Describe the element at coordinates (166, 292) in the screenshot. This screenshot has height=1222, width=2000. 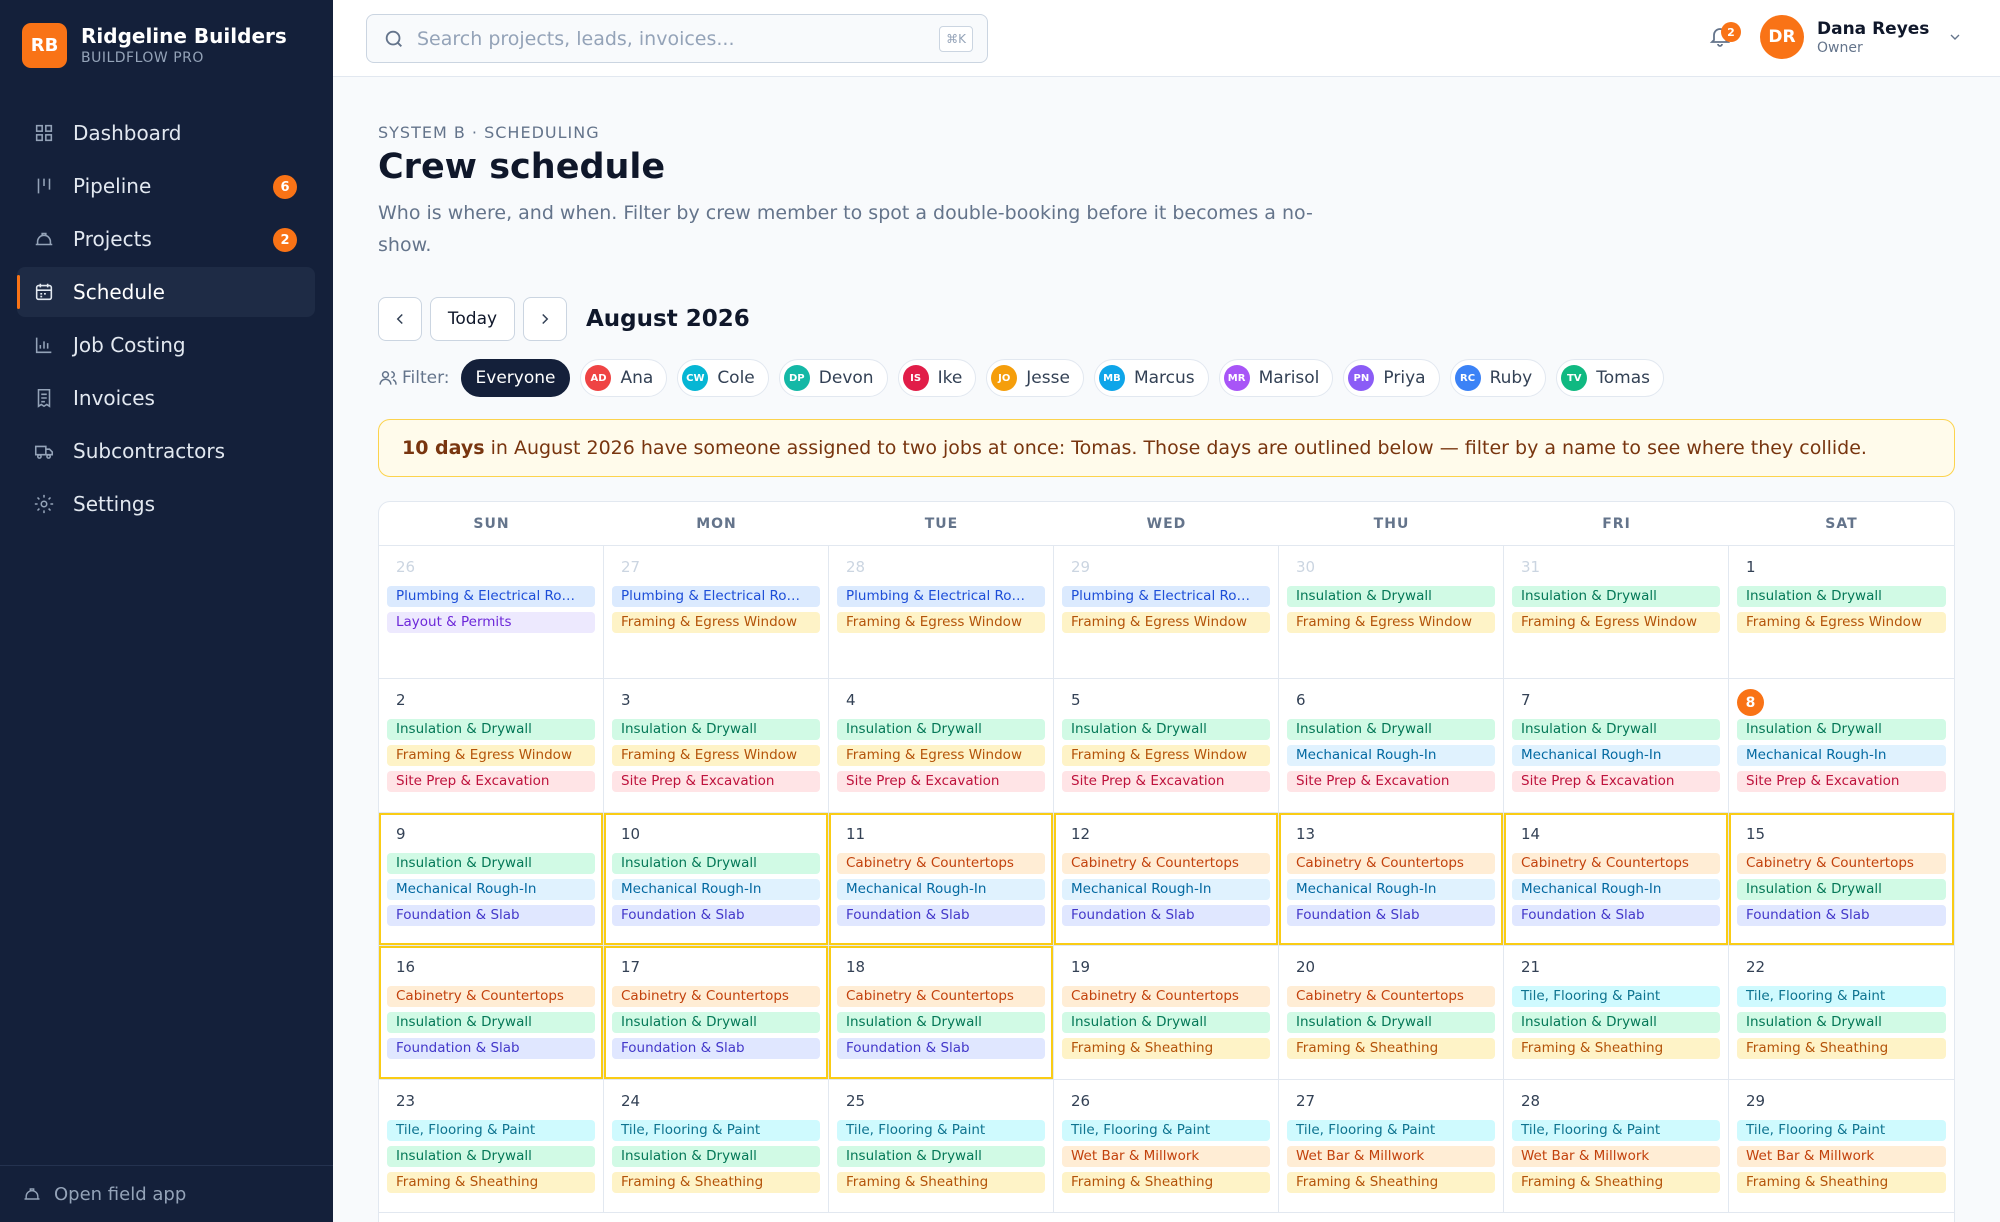
I see `sidebar-item-schedule: Schedule` at that location.